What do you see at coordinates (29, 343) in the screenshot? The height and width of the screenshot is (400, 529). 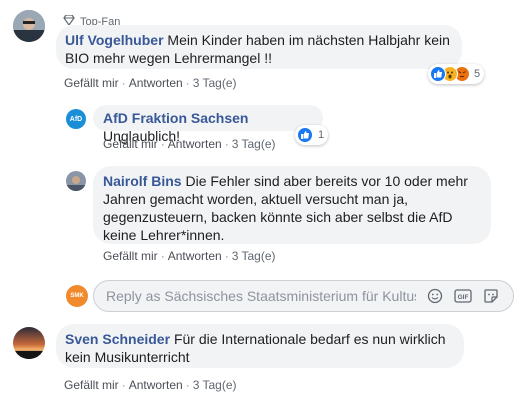 I see `avatar-sven` at bounding box center [29, 343].